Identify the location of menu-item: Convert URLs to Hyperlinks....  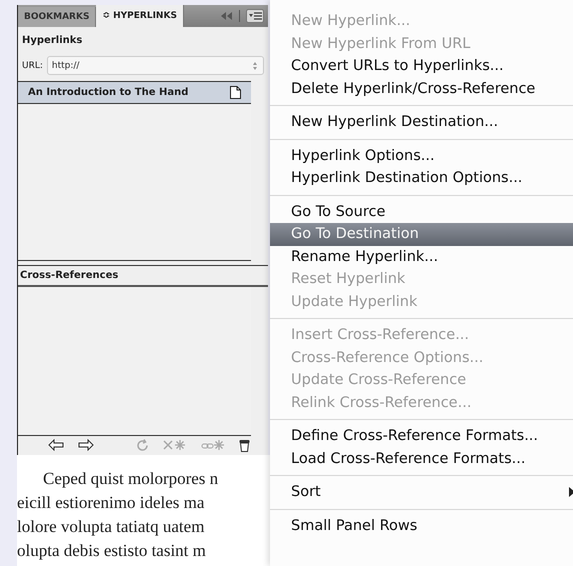
(421, 66).